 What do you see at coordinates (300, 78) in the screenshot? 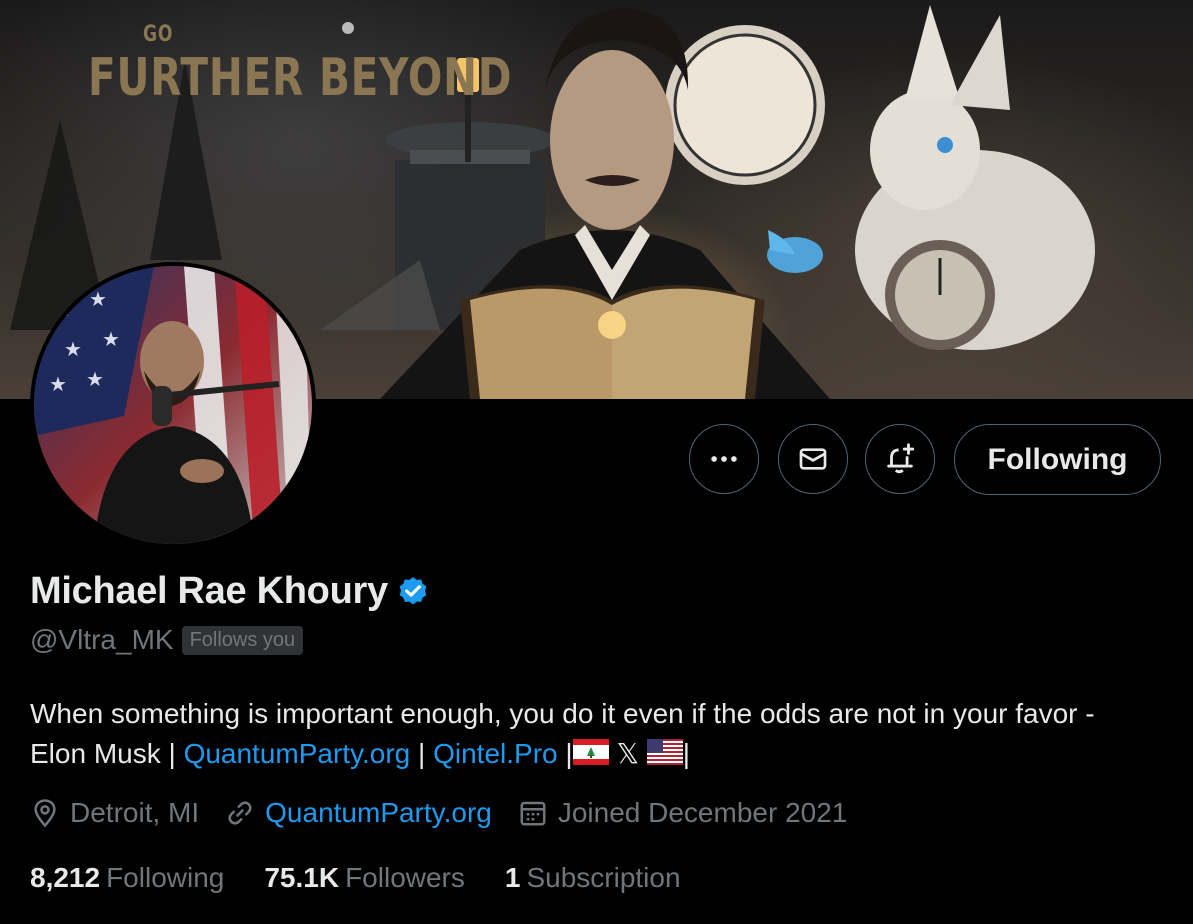
I see `banner-text-further-beyond: FURTHER BEYOND` at bounding box center [300, 78].